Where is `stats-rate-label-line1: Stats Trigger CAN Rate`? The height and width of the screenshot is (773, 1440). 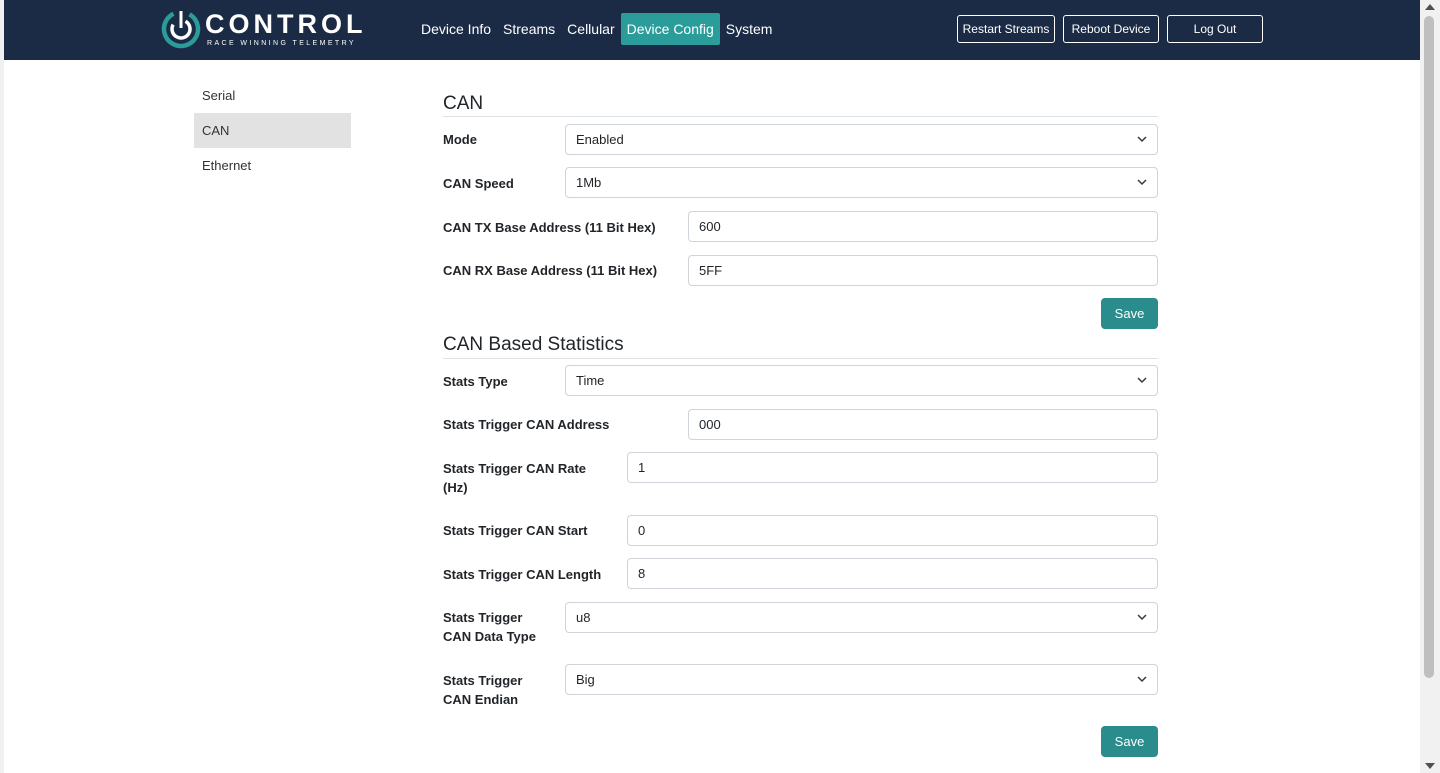 stats-rate-label-line1: Stats Trigger CAN Rate is located at coordinates (515, 468).